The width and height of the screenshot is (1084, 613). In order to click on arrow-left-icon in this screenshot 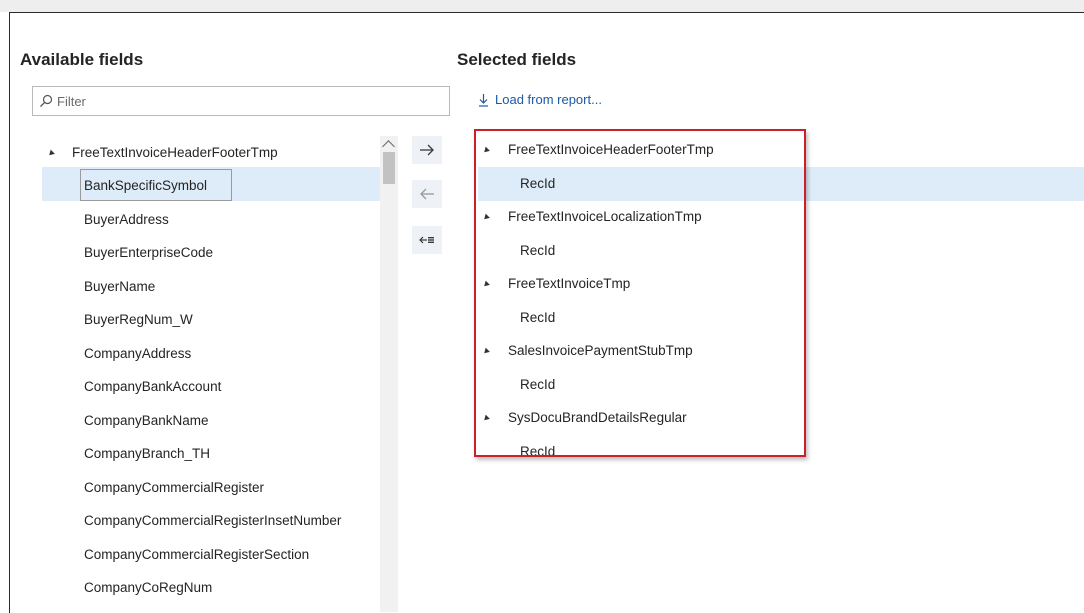, I will do `click(427, 194)`.